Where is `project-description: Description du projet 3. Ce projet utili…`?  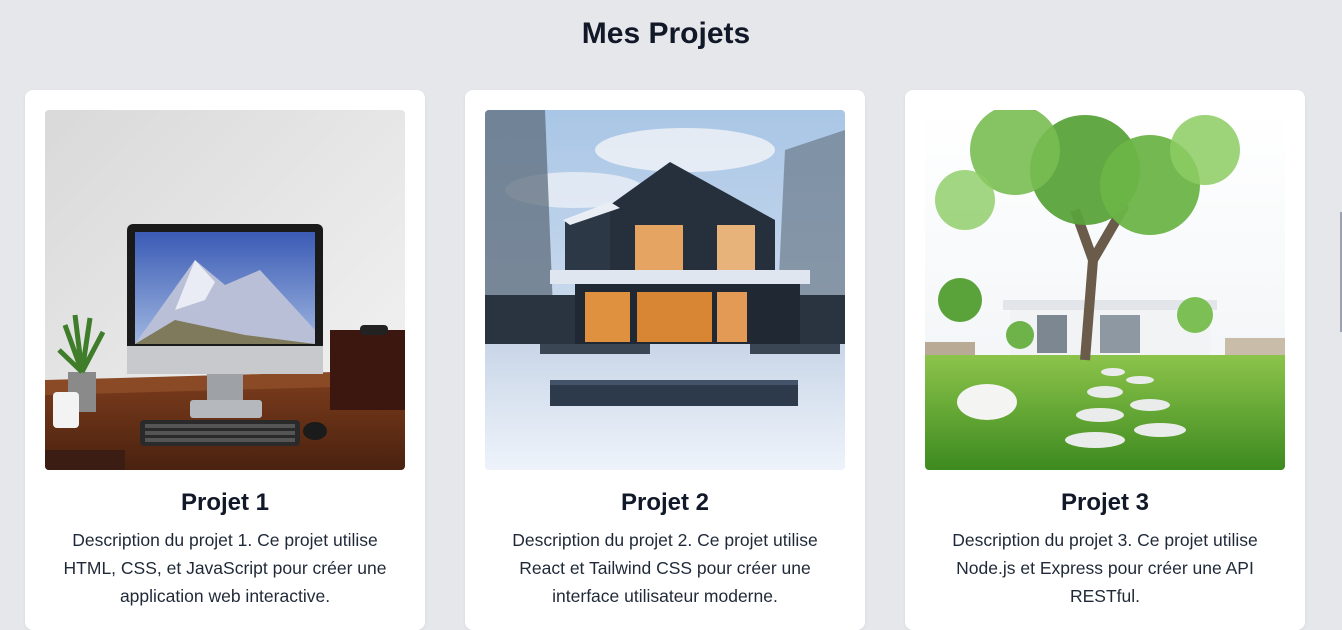 project-description: Description du projet 3. Ce projet utili… is located at coordinates (1105, 568).